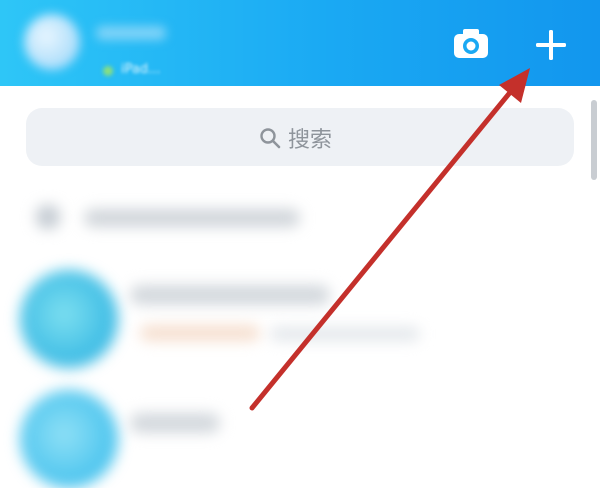  I want to click on plus-icon, so click(551, 45).